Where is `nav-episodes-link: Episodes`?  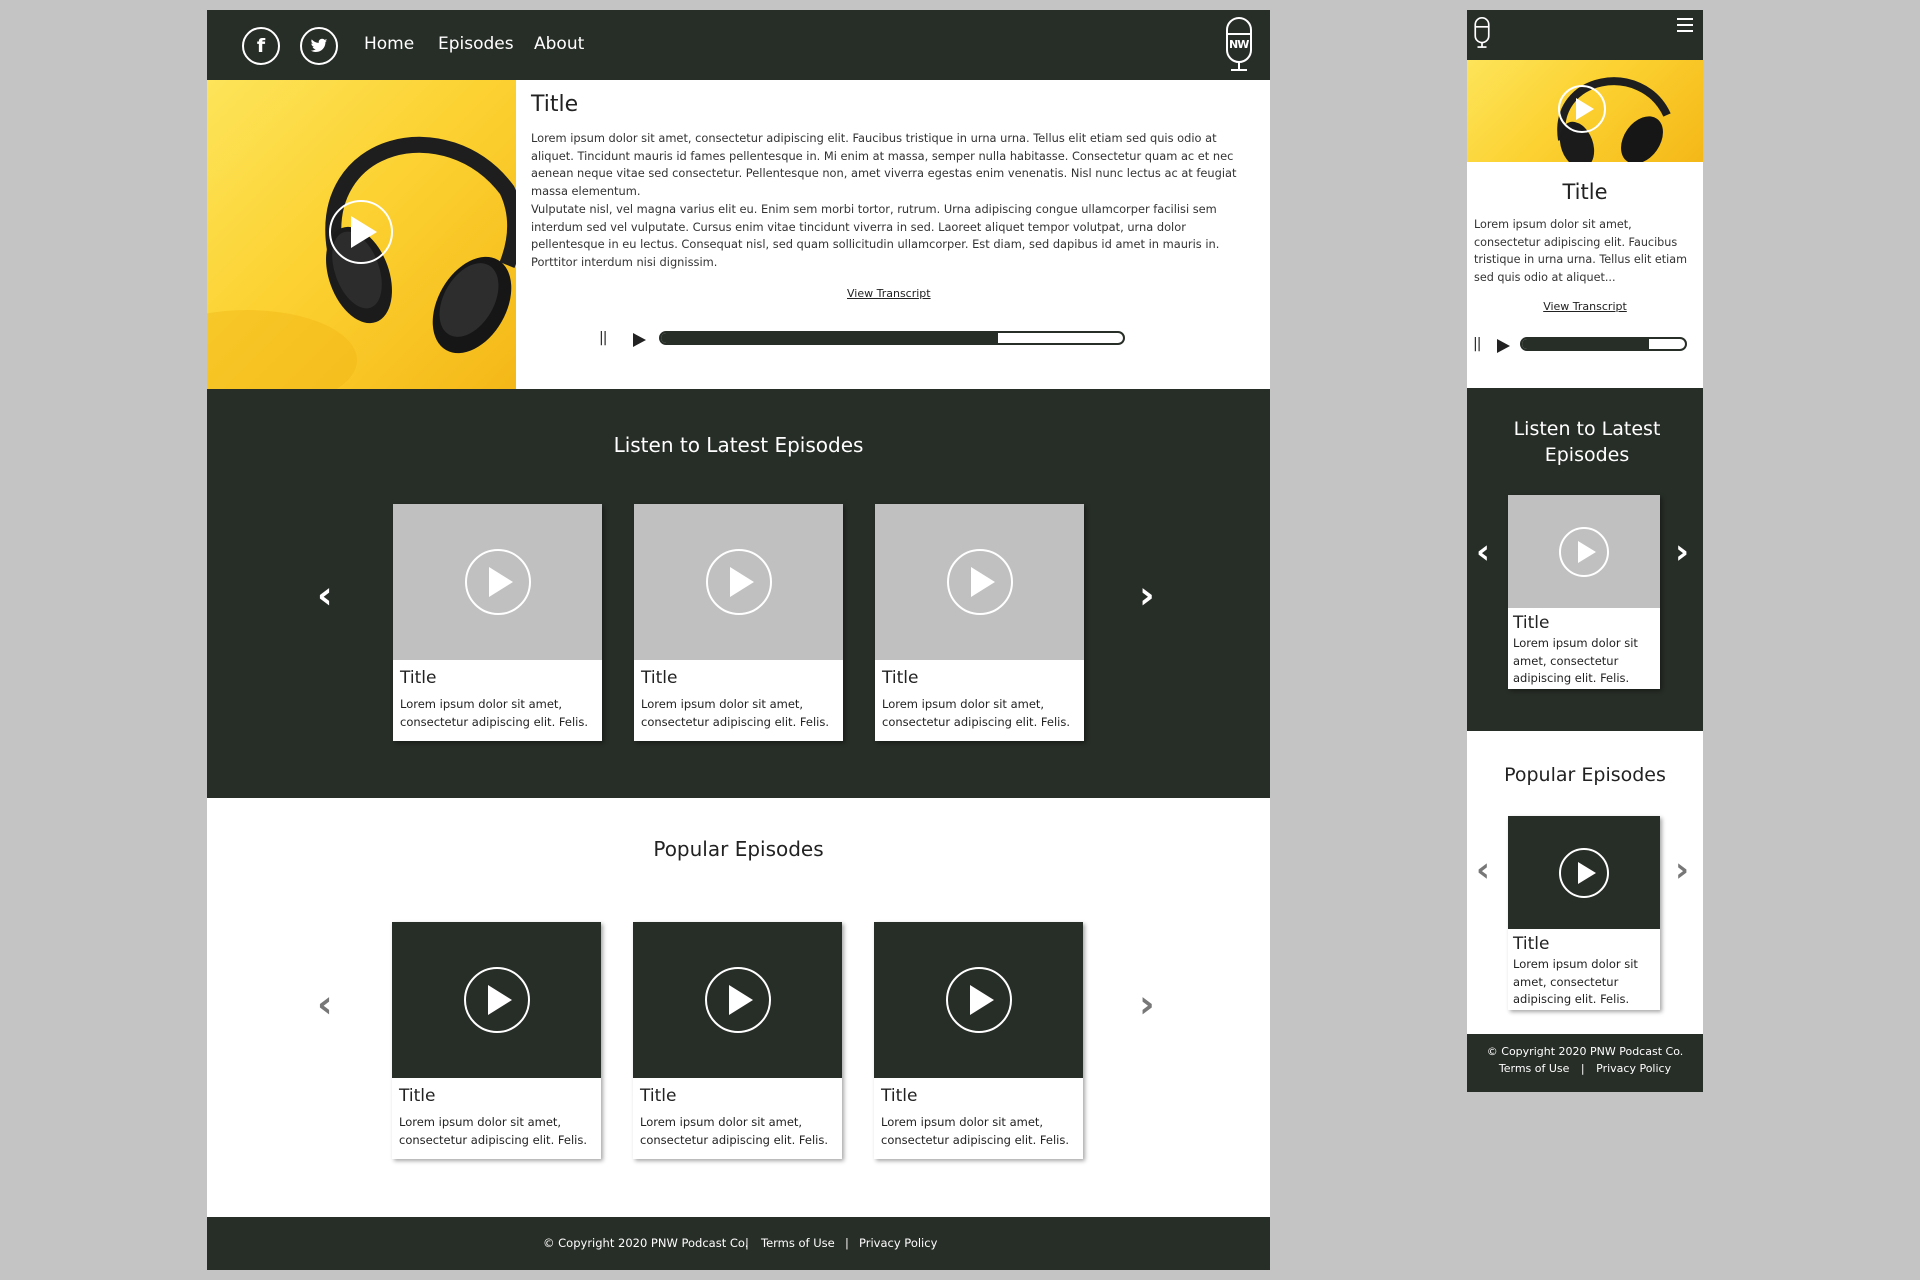 nav-episodes-link: Episodes is located at coordinates (476, 44).